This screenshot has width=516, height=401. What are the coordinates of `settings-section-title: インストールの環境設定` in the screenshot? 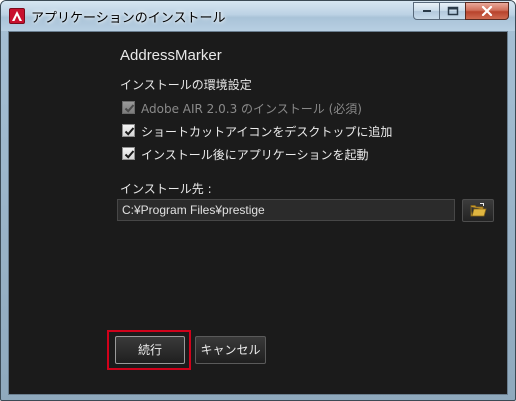 It's located at (186, 85).